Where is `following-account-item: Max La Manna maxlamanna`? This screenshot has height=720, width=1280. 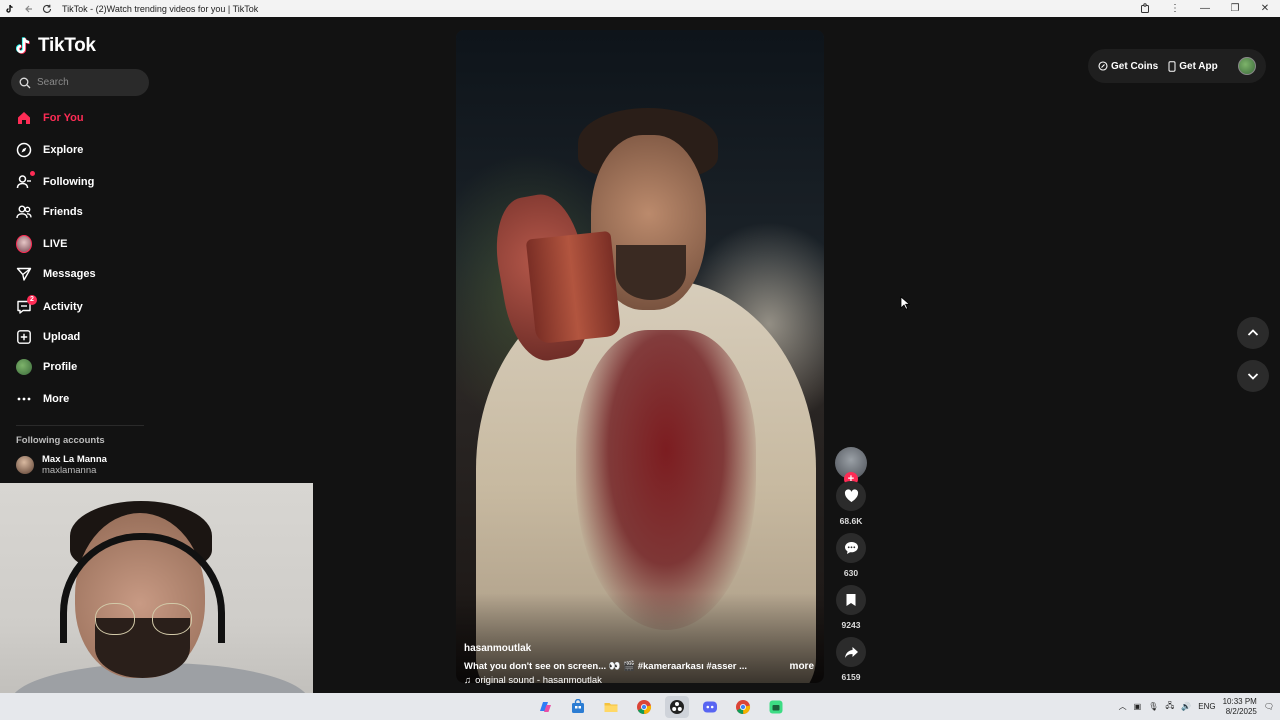
following-account-item: Max La Manna maxlamanna is located at coordinates (61, 465).